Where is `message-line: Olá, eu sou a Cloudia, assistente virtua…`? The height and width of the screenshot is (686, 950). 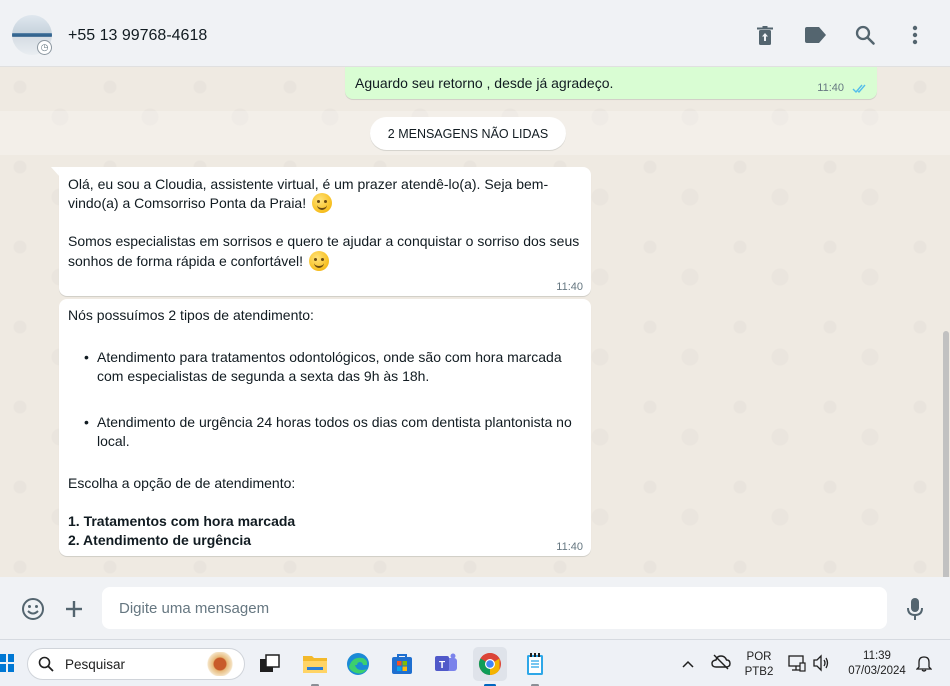 message-line: Olá, eu sou a Cloudia, assistente virtua… is located at coordinates (308, 184).